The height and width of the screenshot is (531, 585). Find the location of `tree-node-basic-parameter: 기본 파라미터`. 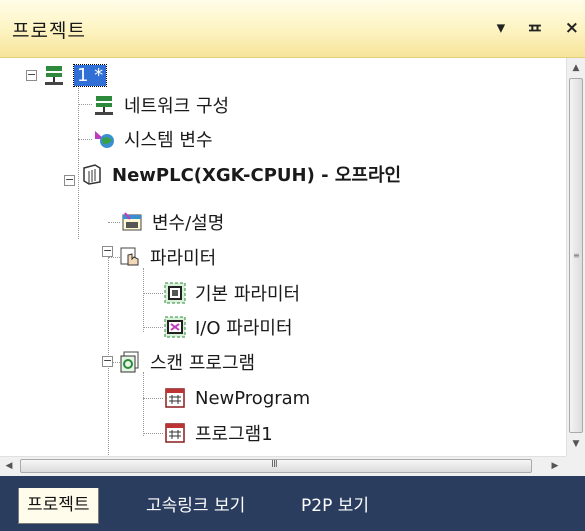

tree-node-basic-parameter: 기본 파라미터 is located at coordinates (231, 293).